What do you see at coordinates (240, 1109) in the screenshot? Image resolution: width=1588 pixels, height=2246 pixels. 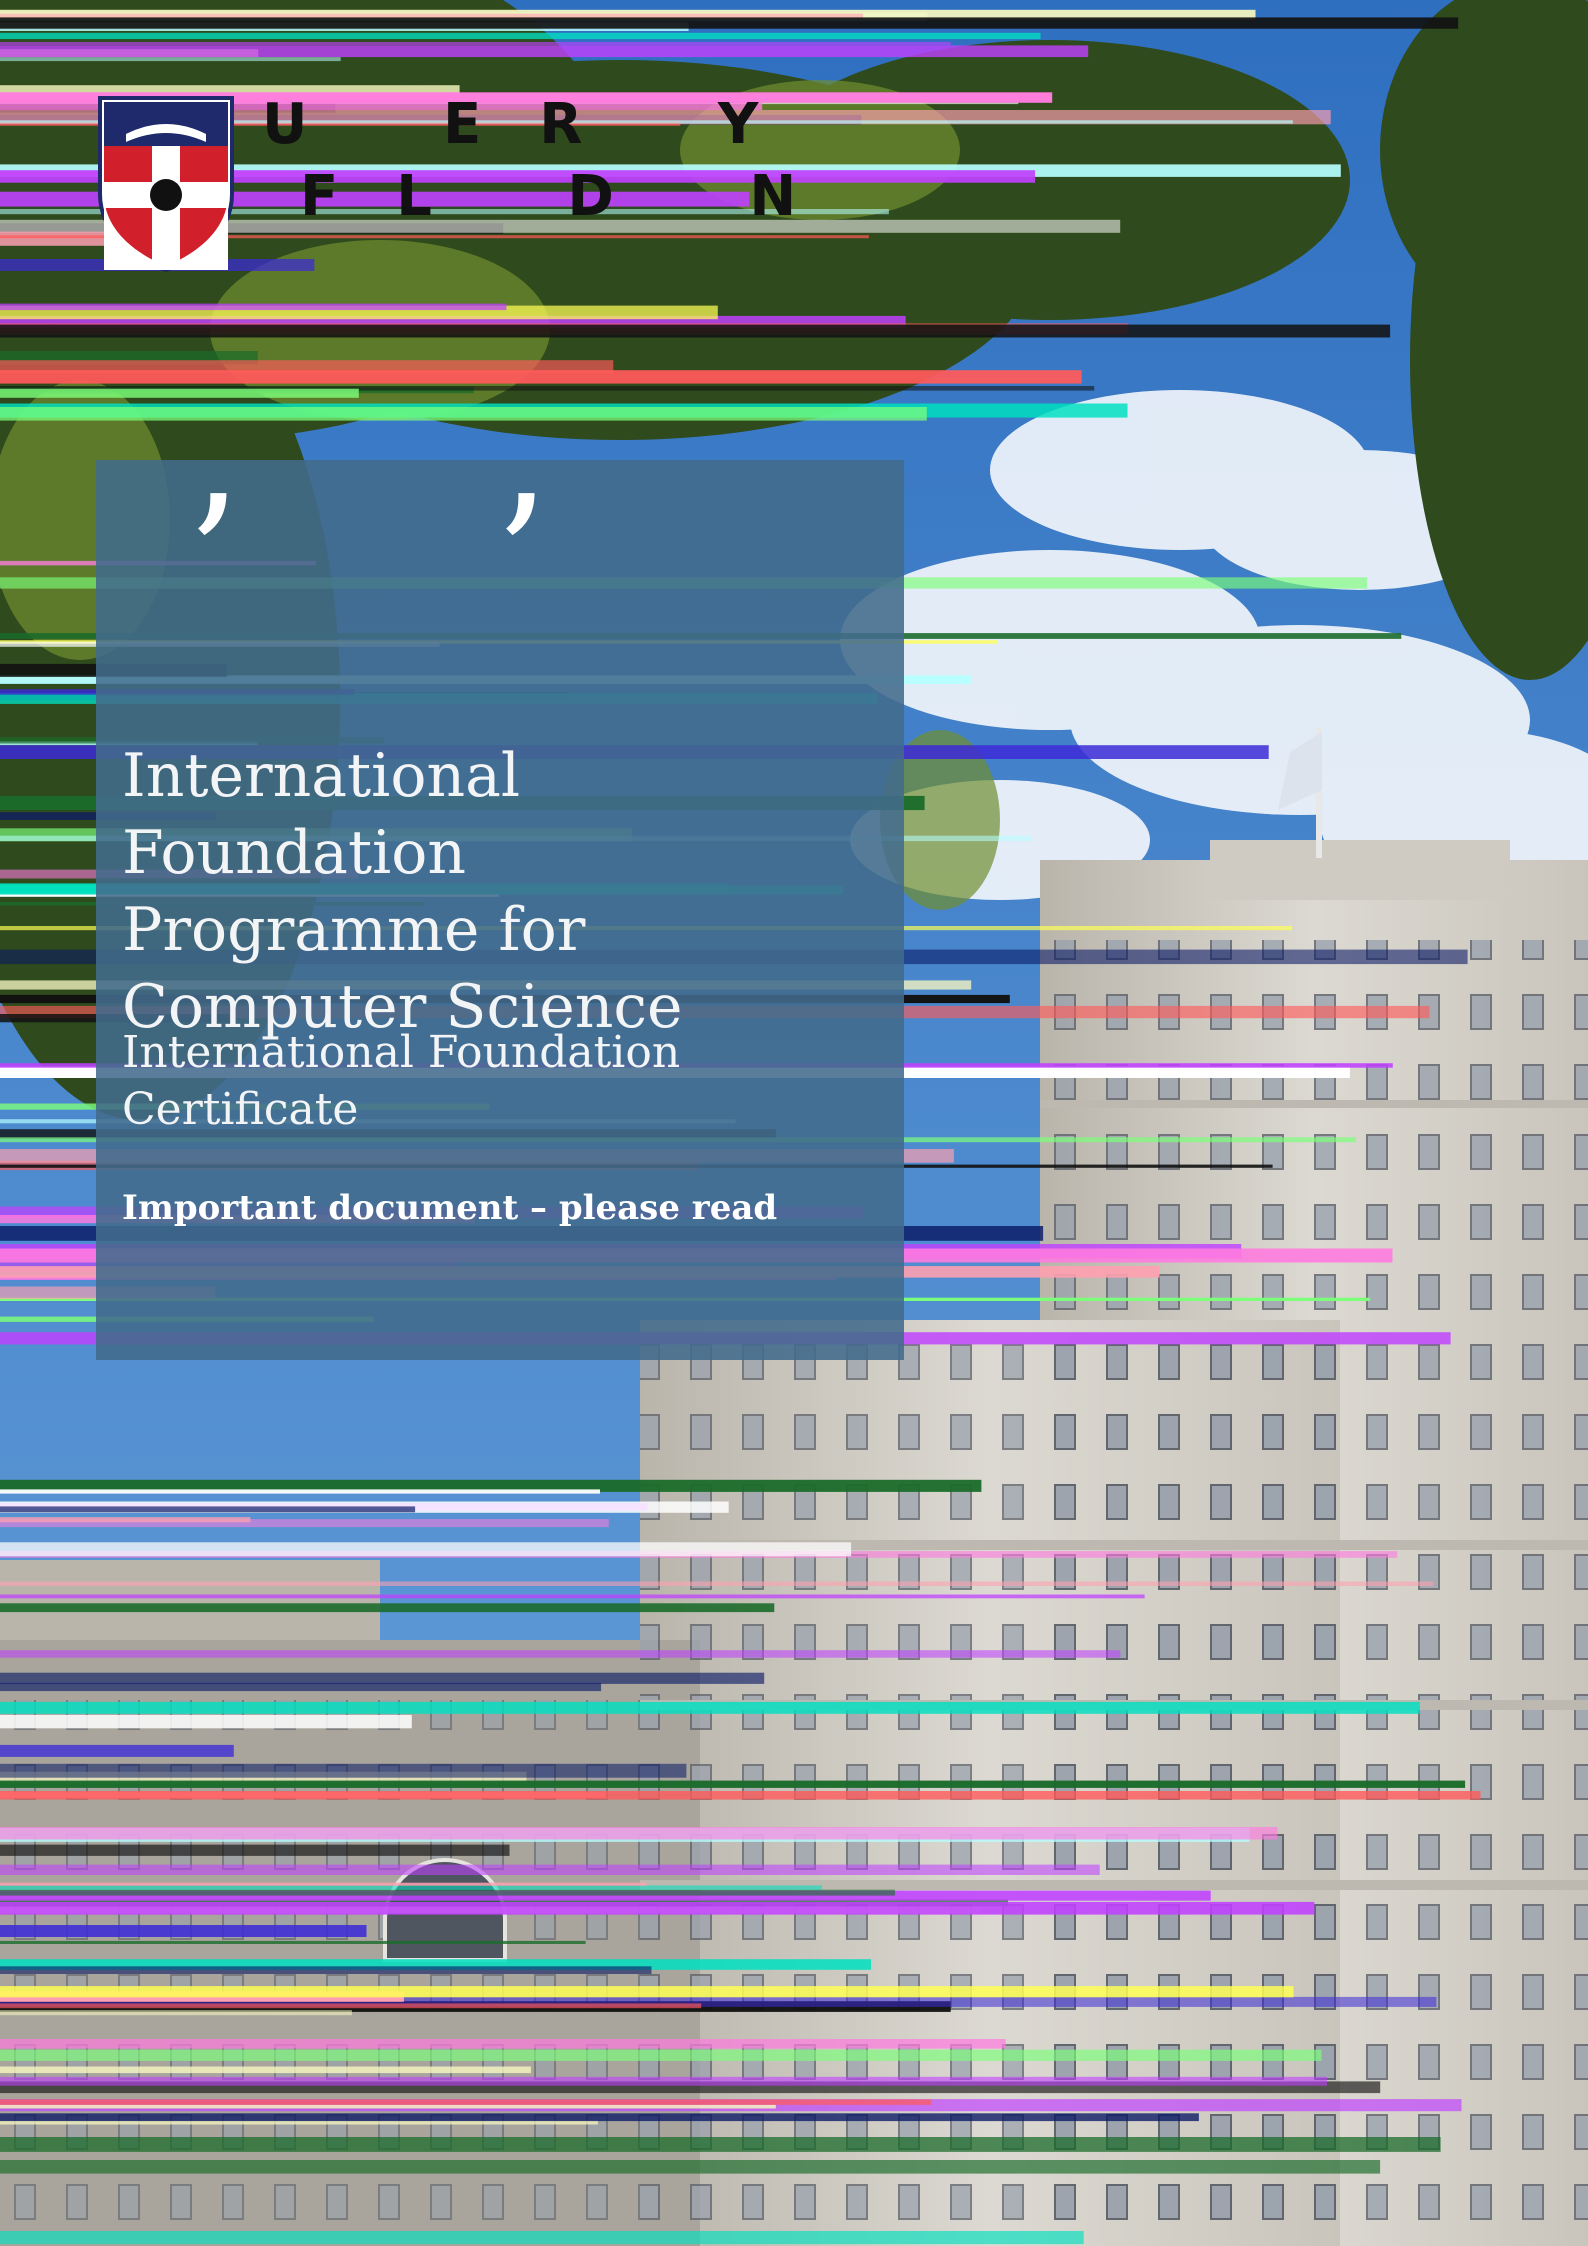 I see `subtitle-line: Certificate` at bounding box center [240, 1109].